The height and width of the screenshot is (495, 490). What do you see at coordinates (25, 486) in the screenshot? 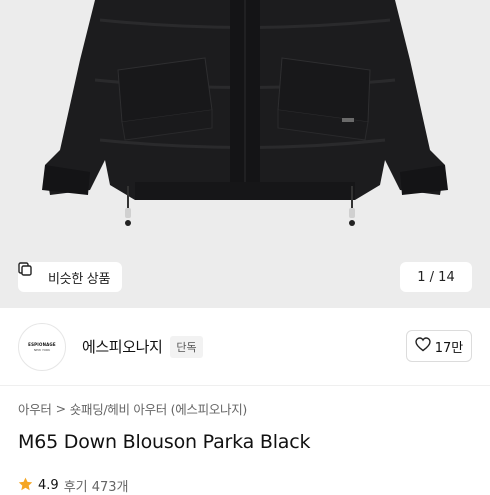
I see `star-icon` at bounding box center [25, 486].